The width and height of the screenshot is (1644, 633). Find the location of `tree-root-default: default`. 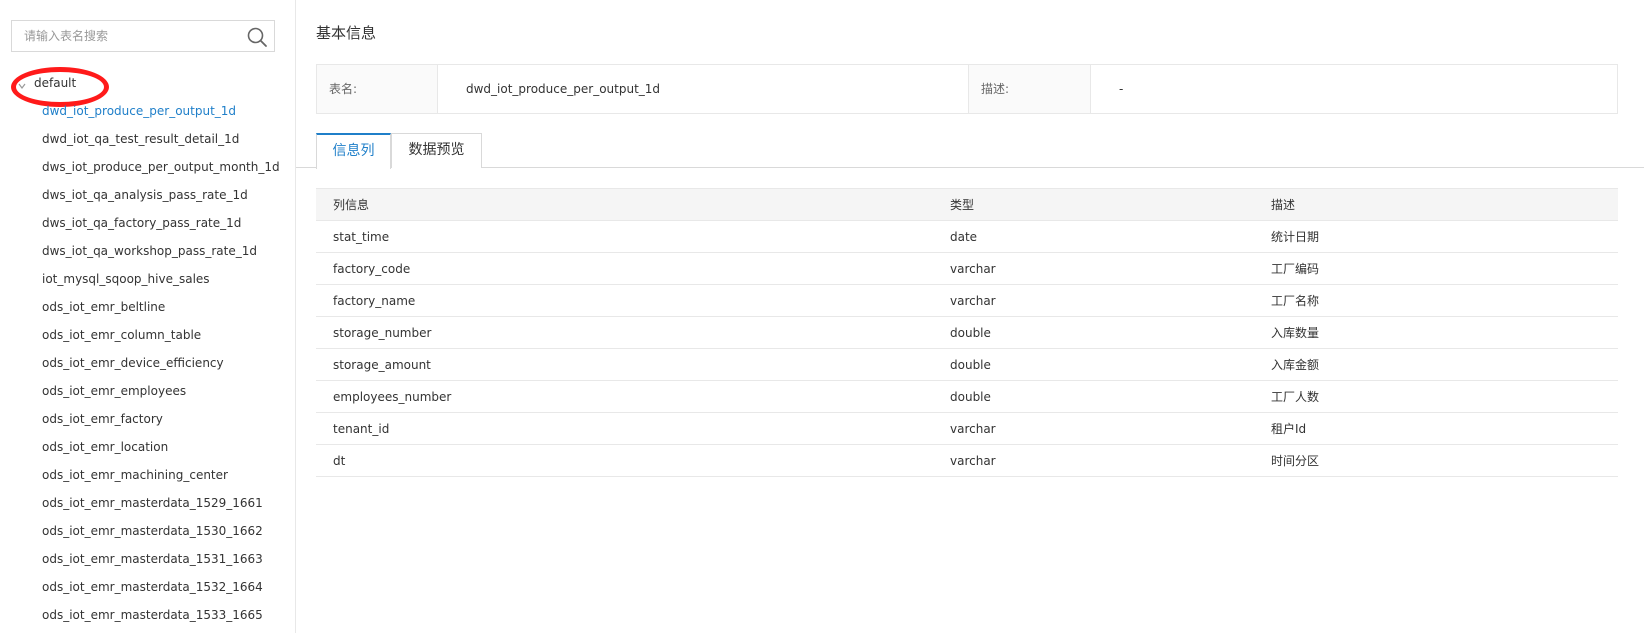

tree-root-default: default is located at coordinates (63, 87).